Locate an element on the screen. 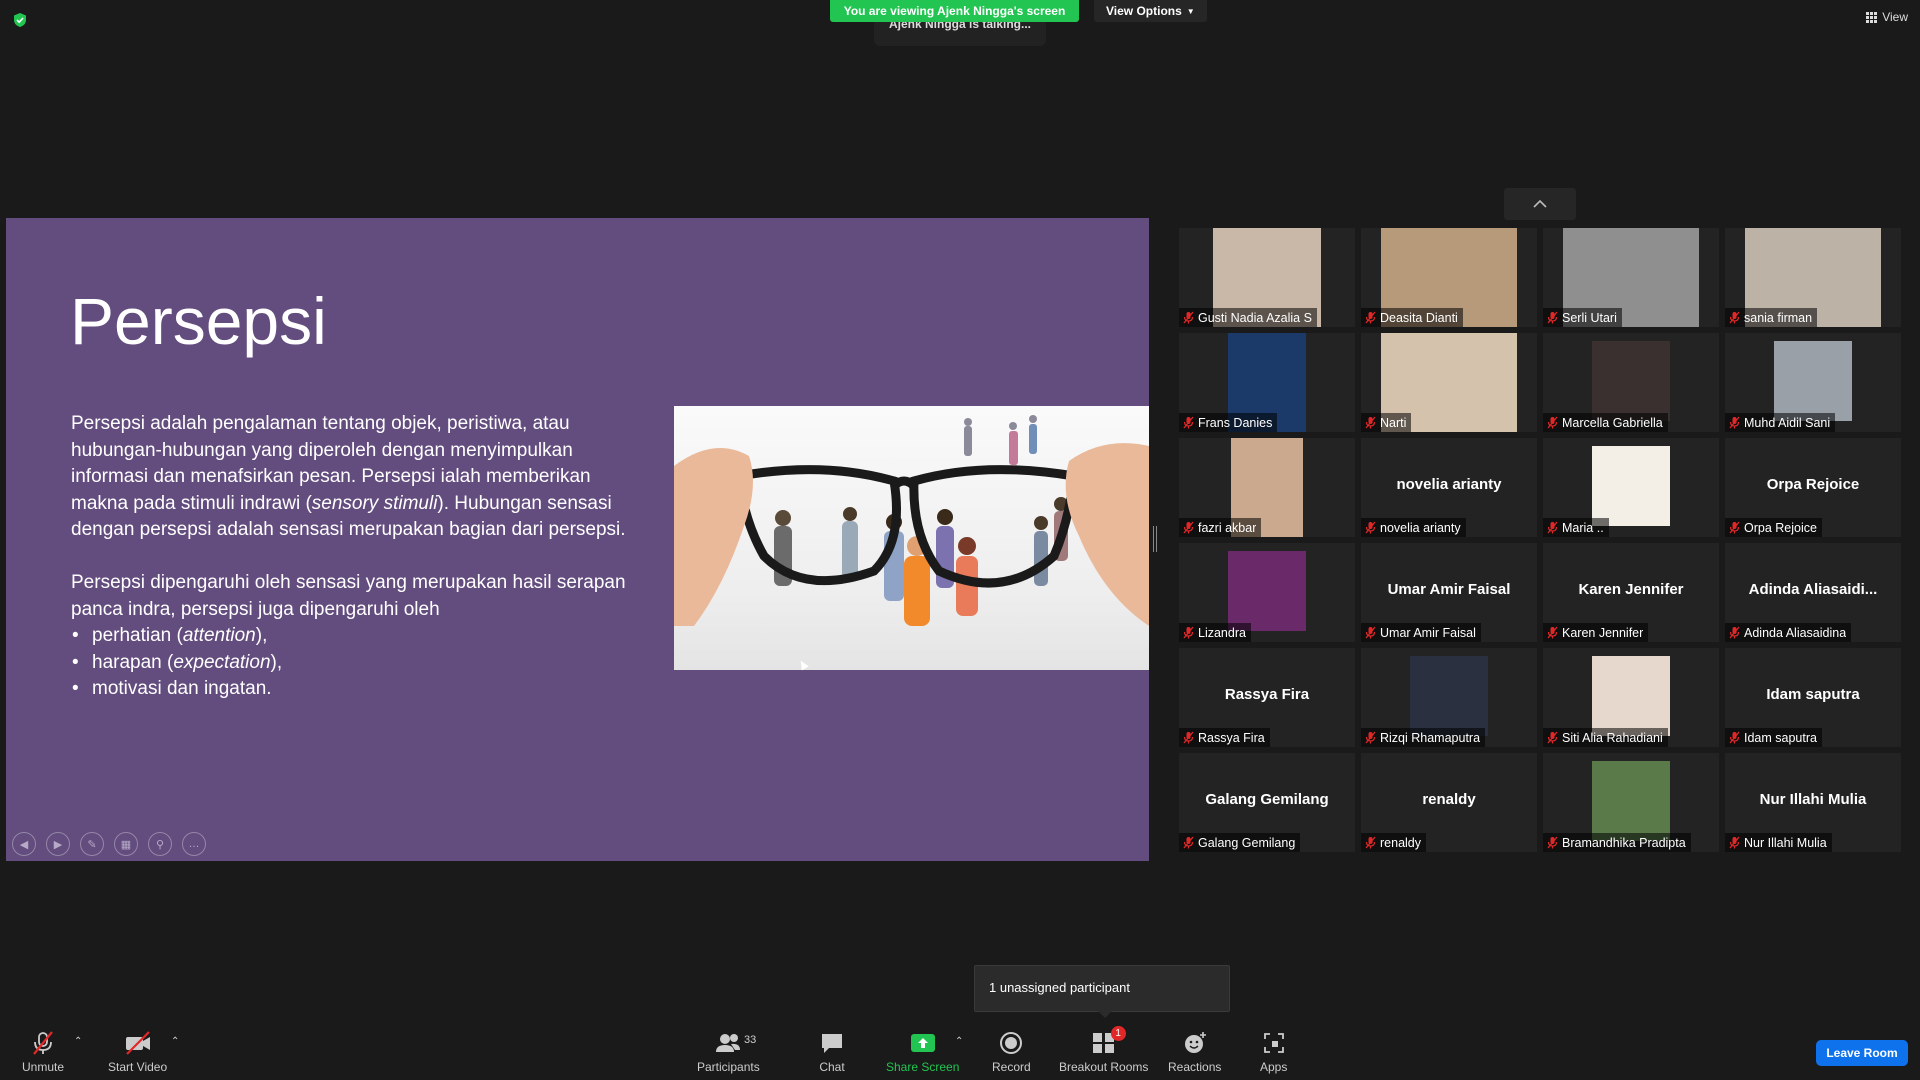 This screenshot has width=1920, height=1080. grid-icon is located at coordinates (1872, 17).